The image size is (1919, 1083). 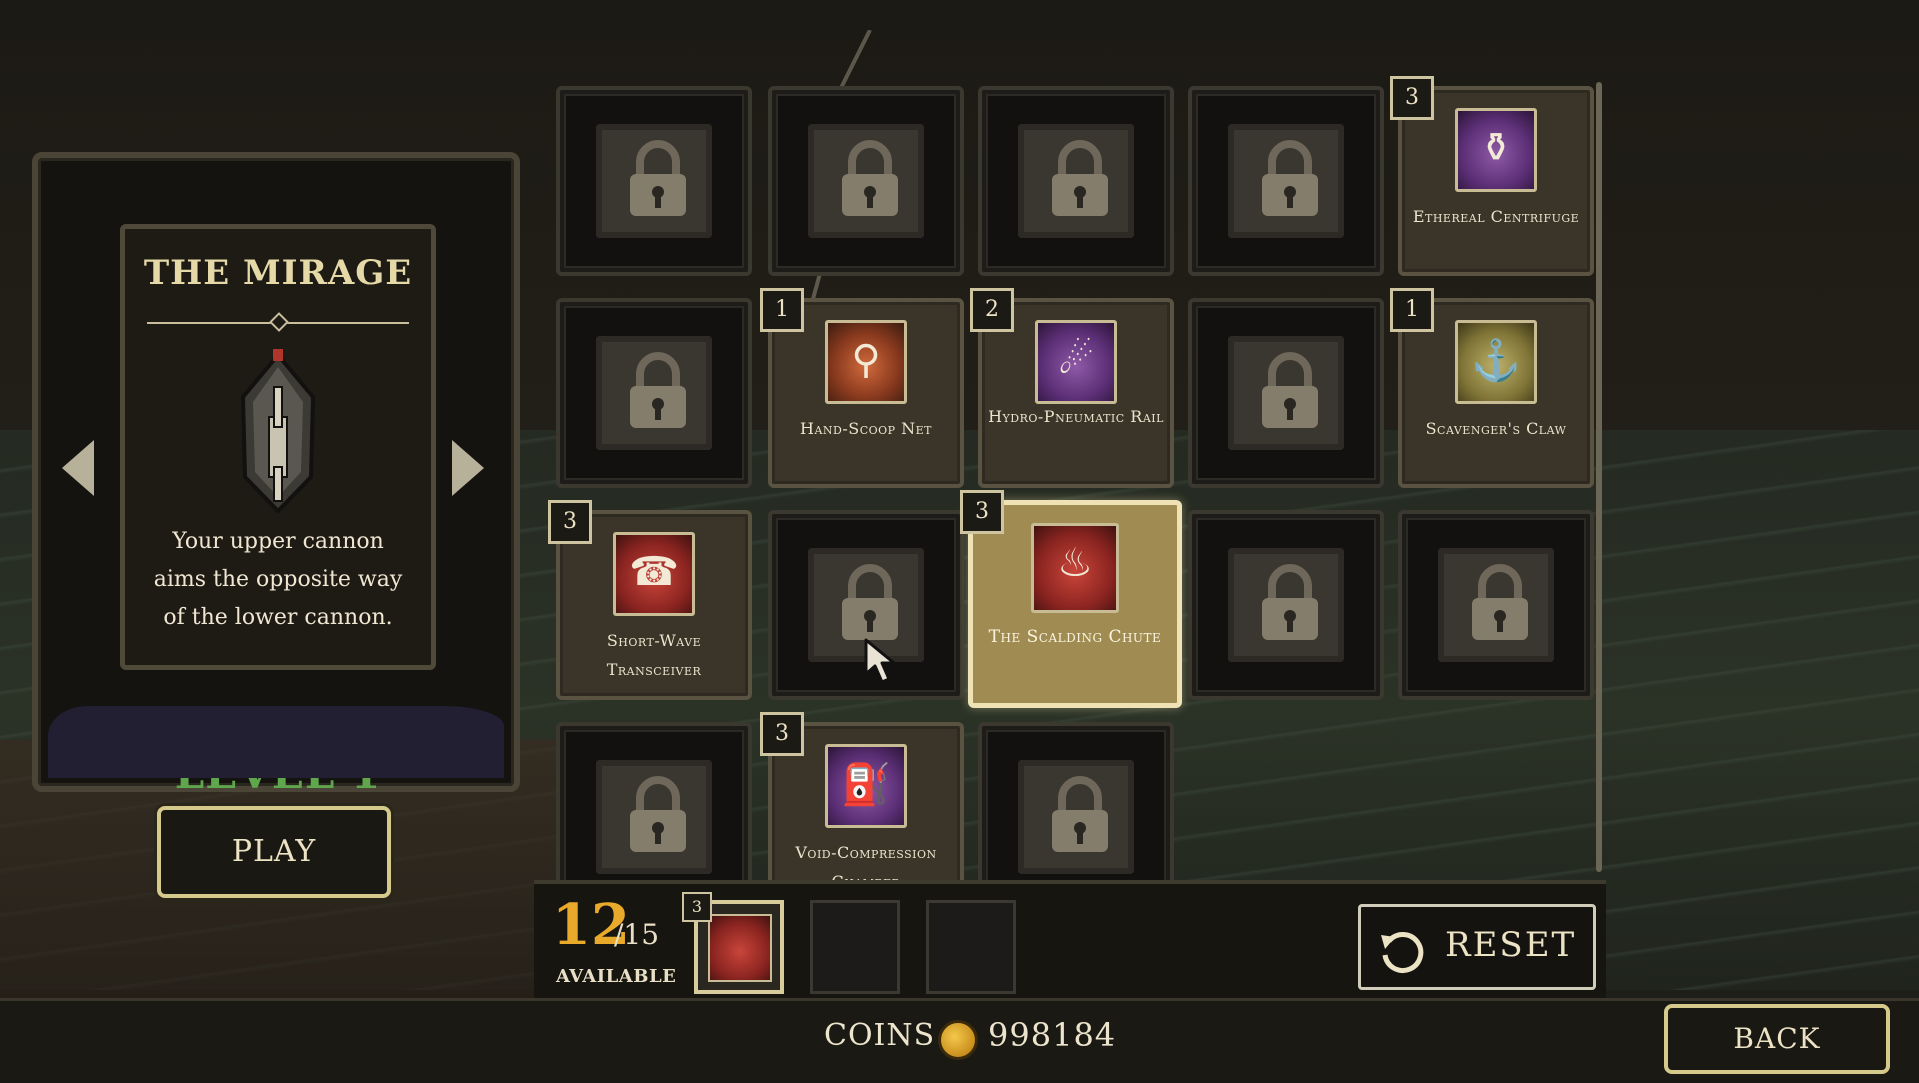 I want to click on upgrade-name: Hydro-Pneumatic Rail, so click(x=1076, y=416).